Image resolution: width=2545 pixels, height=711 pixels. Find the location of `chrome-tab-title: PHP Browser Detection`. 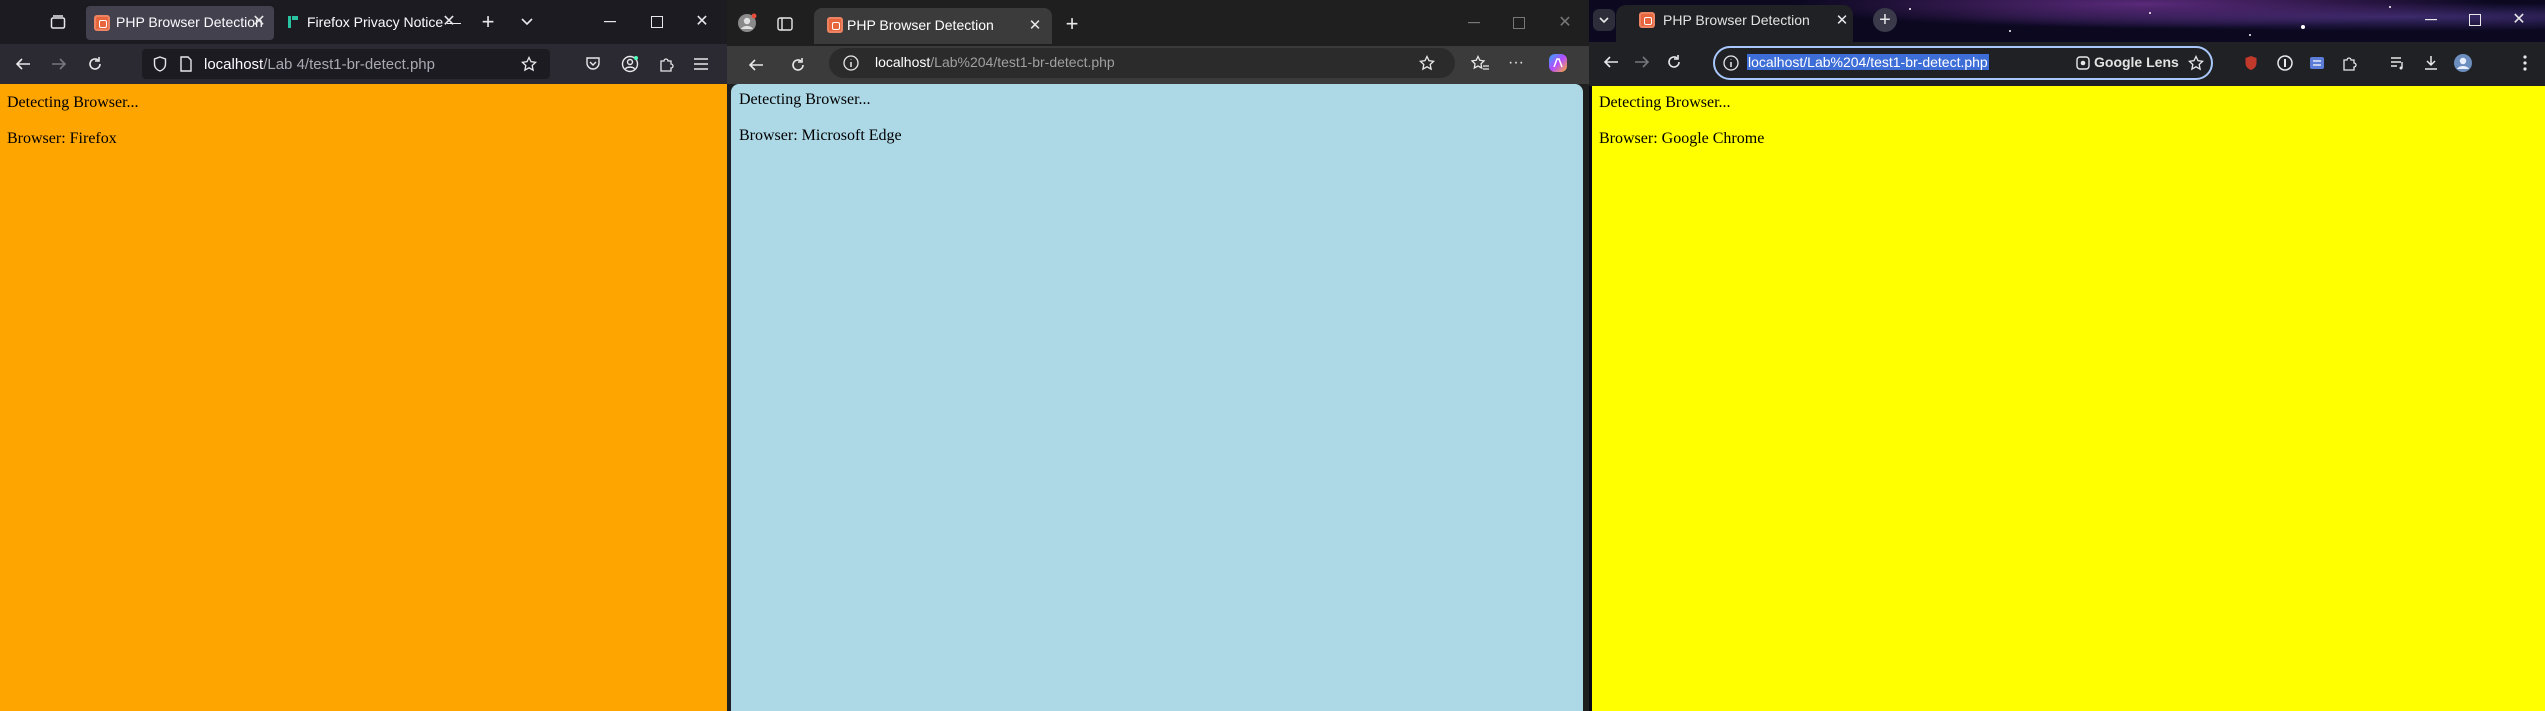

chrome-tab-title: PHP Browser Detection is located at coordinates (1736, 20).